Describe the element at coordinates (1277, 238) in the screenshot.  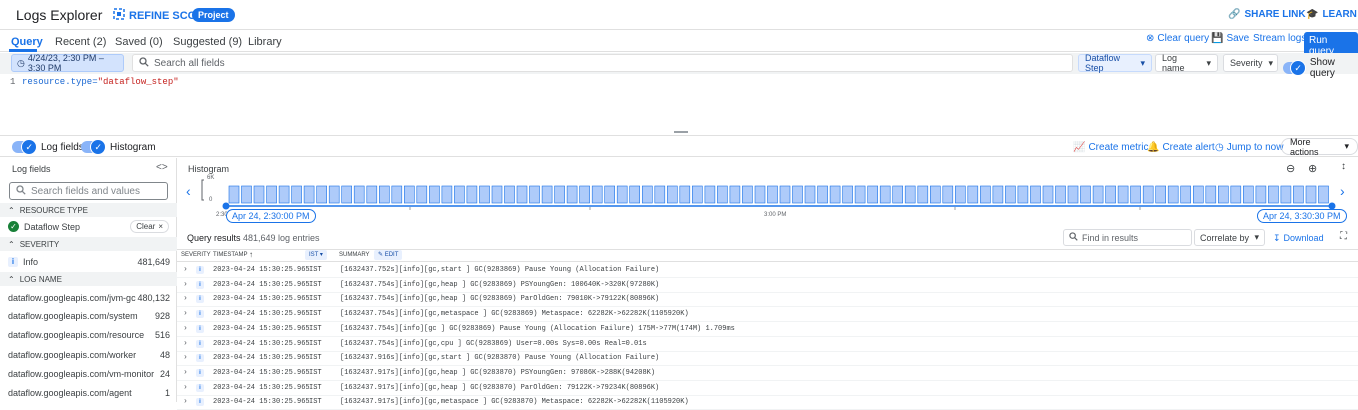
I see `download-icon: ↧` at that location.